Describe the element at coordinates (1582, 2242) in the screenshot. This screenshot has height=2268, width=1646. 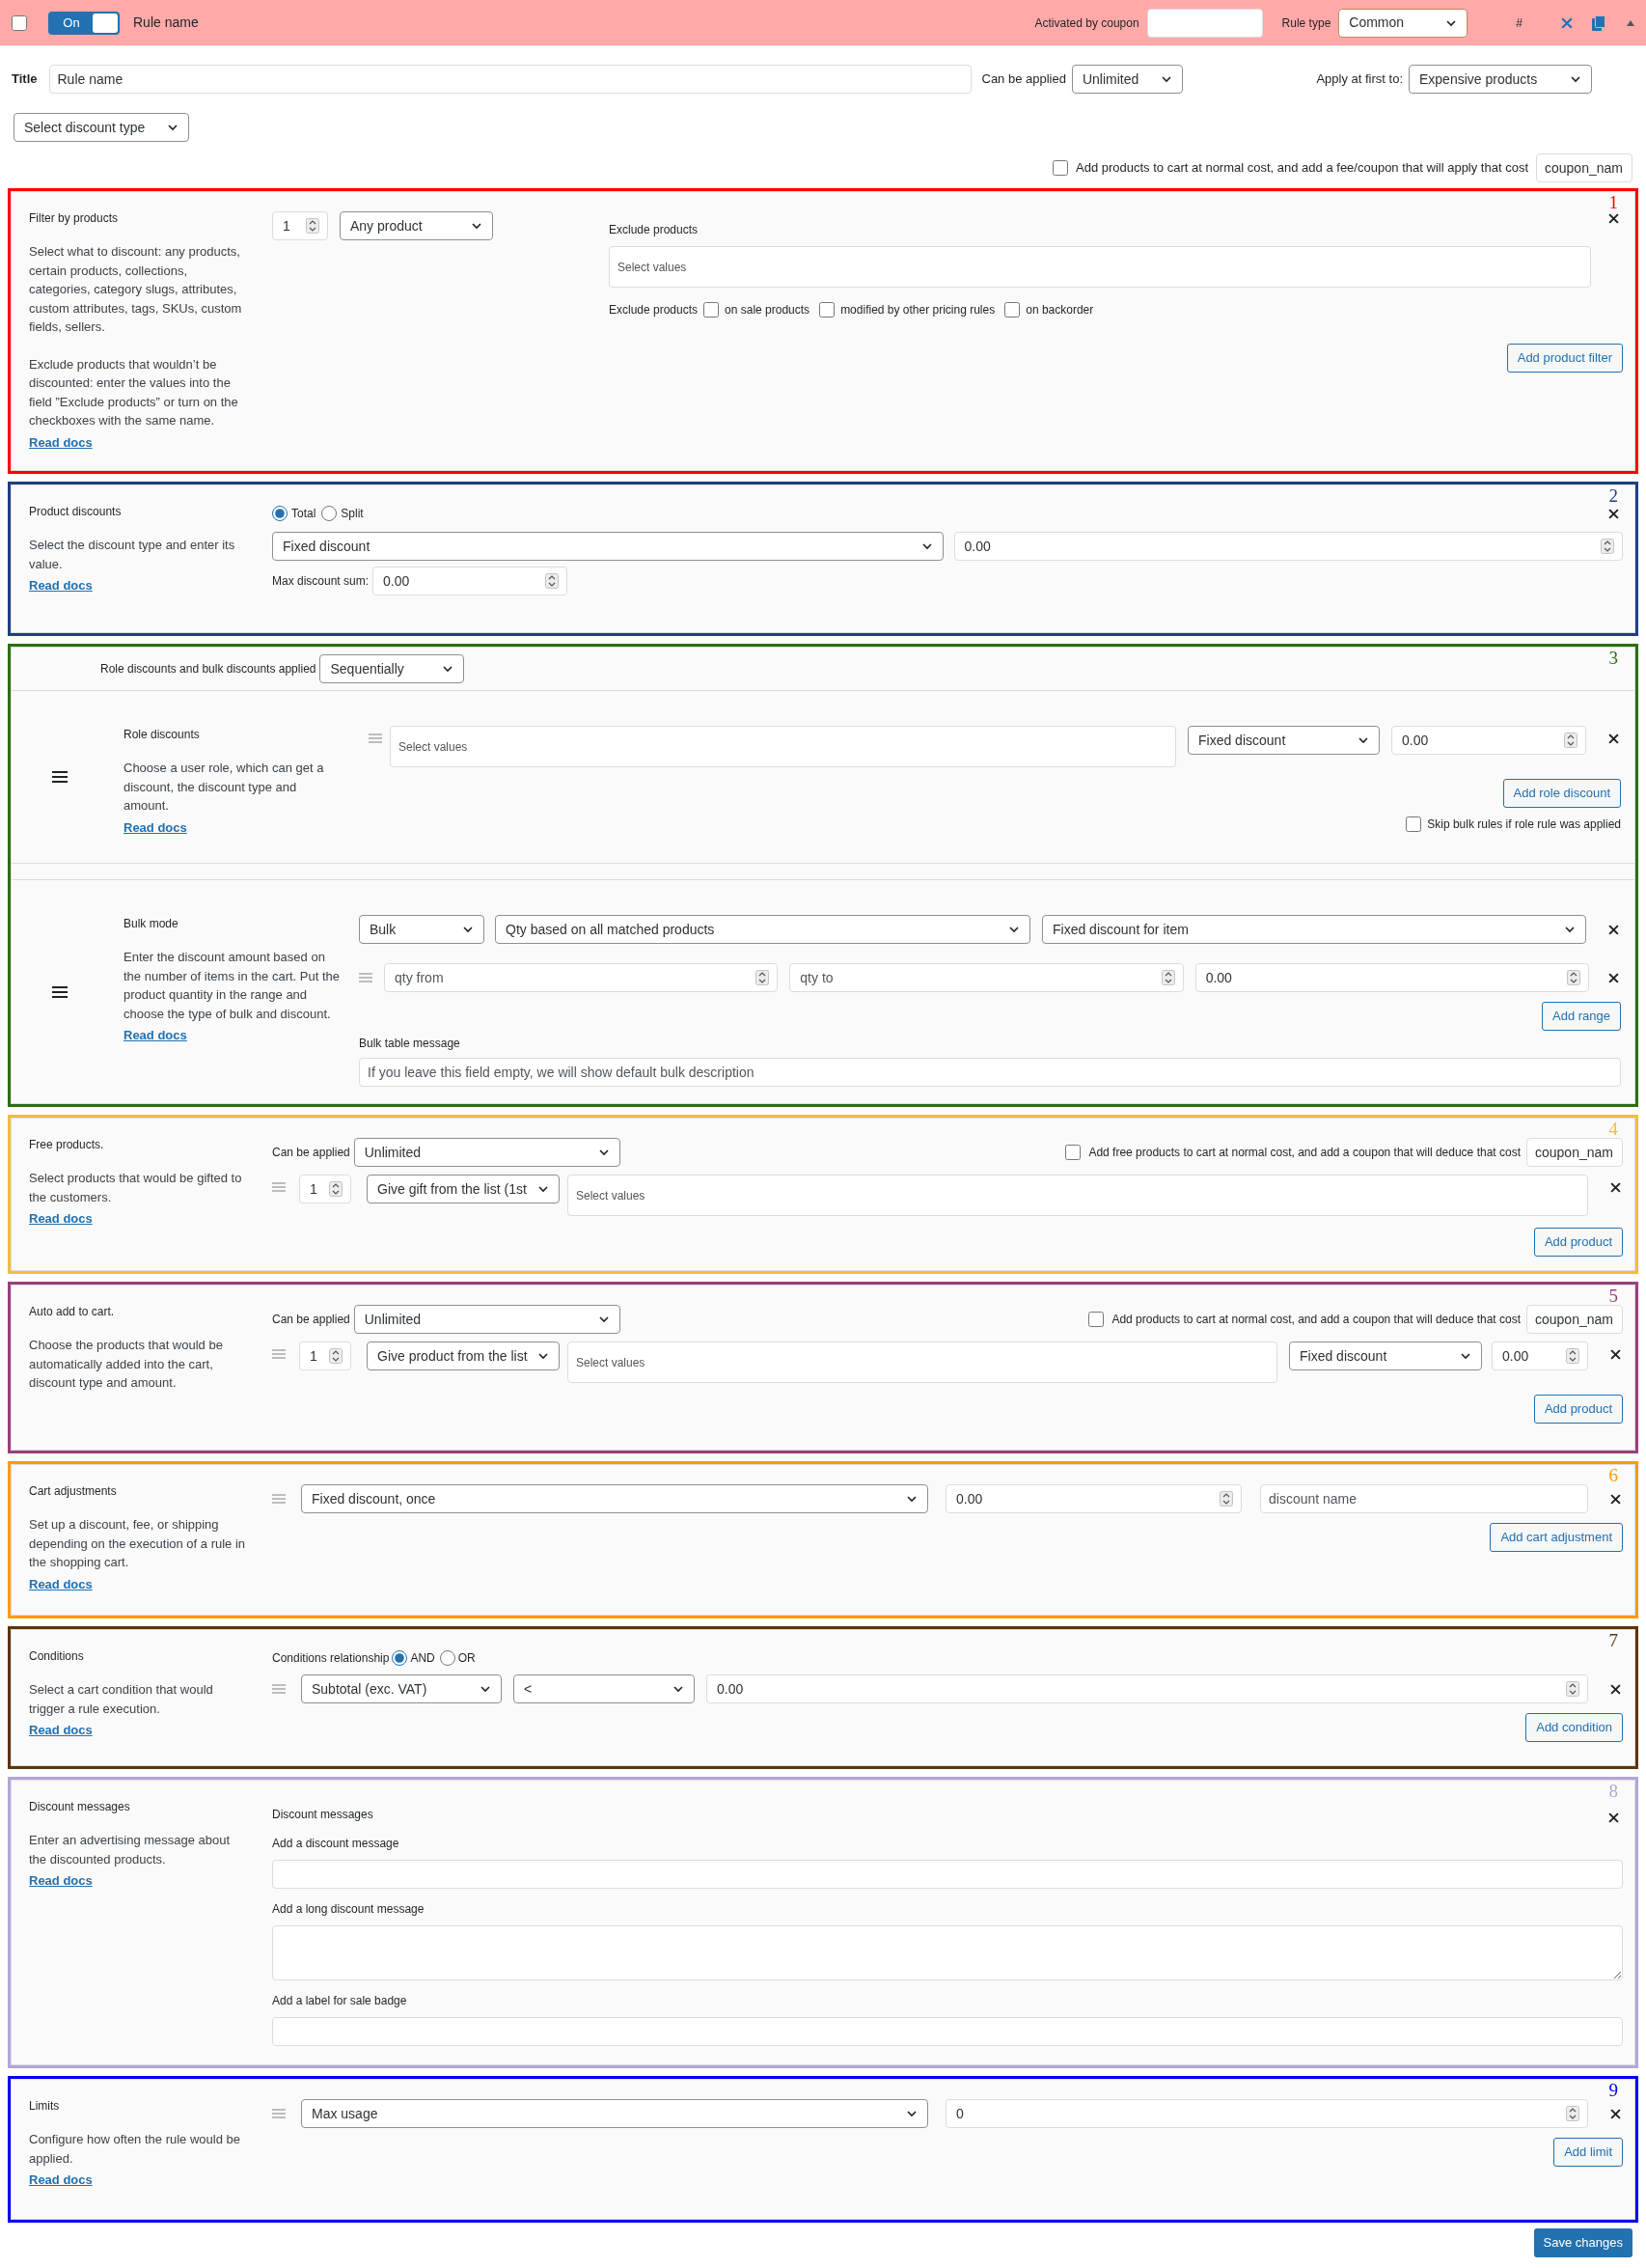
I see `save-button: Save changes` at that location.